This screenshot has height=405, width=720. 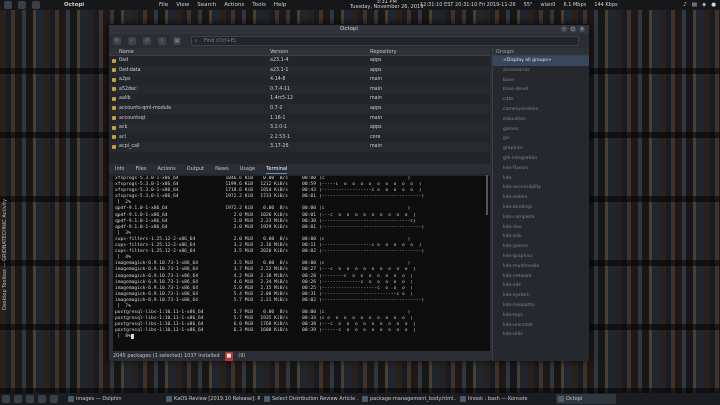 What do you see at coordinates (42, 399) in the screenshot?
I see `terminal-icon` at bounding box center [42, 399].